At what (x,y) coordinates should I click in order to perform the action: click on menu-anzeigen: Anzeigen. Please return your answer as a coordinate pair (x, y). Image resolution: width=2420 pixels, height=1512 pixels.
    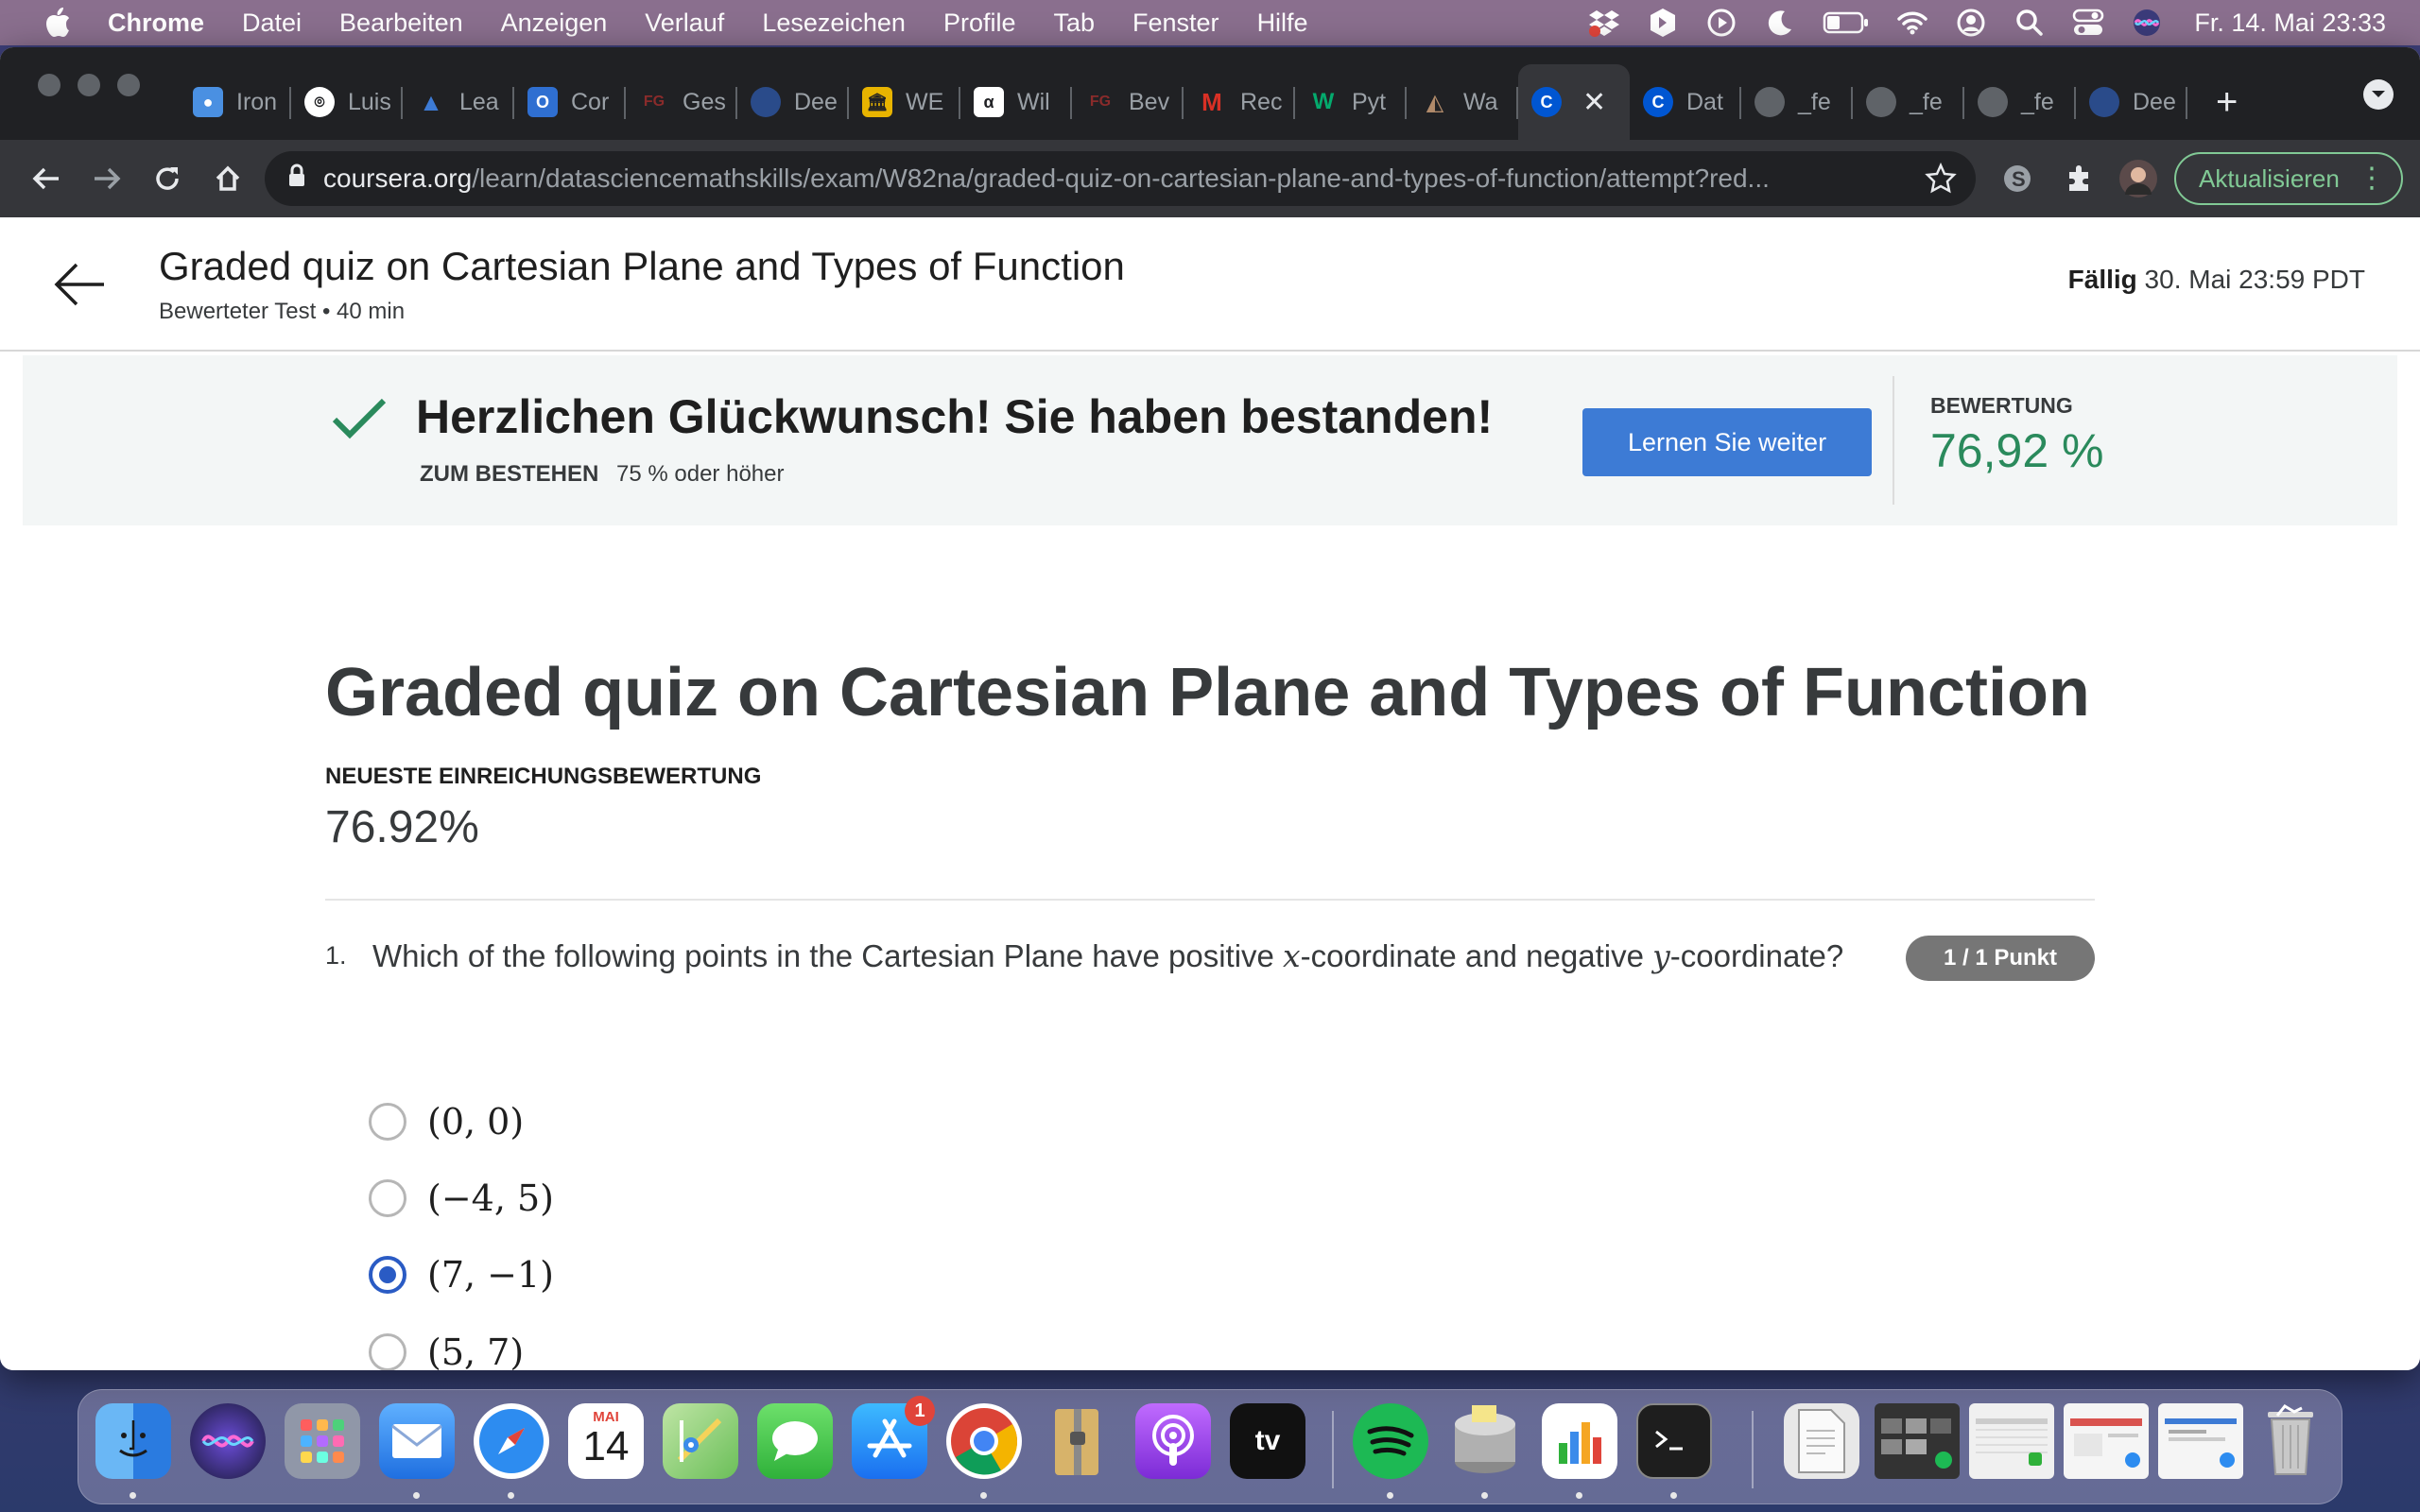
    Looking at the image, I should click on (554, 23).